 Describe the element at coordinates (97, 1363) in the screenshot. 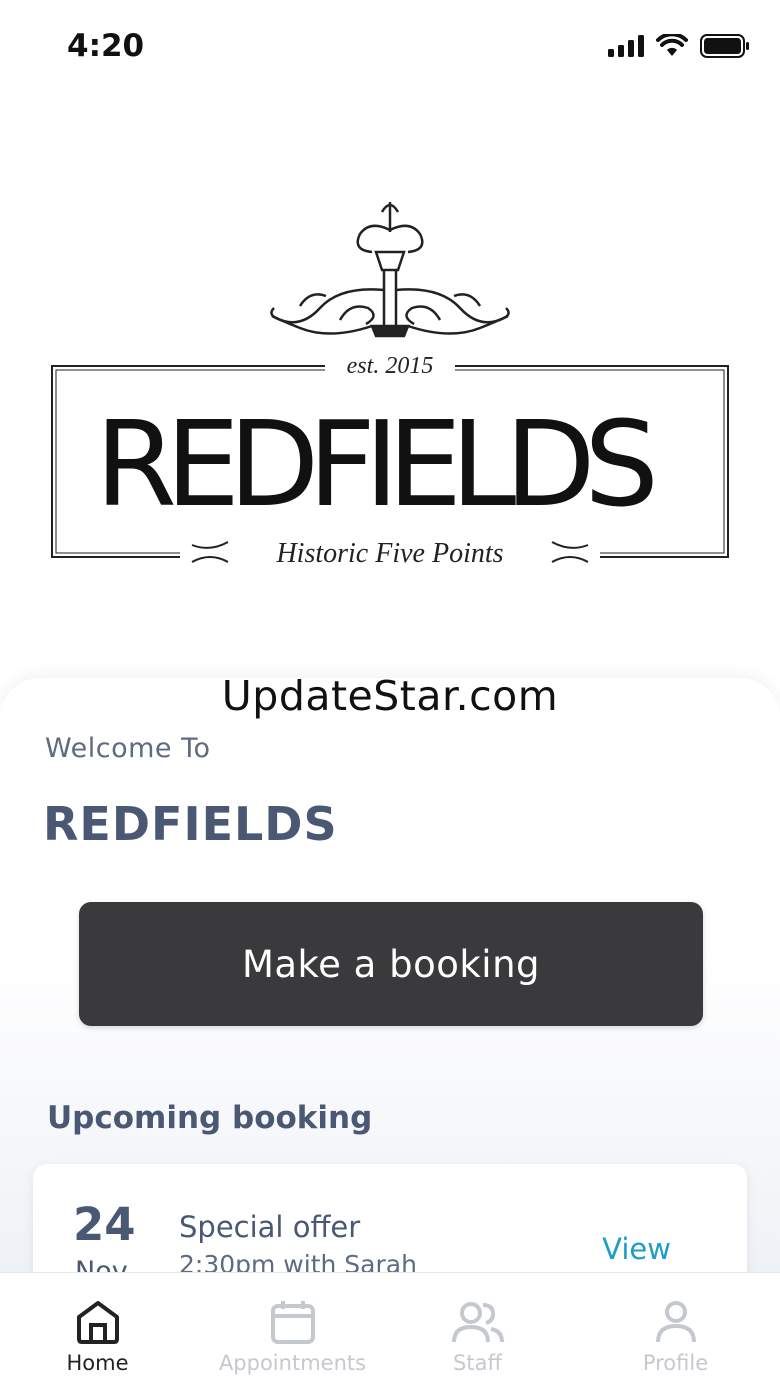

I see `tab-home-label: Home` at that location.